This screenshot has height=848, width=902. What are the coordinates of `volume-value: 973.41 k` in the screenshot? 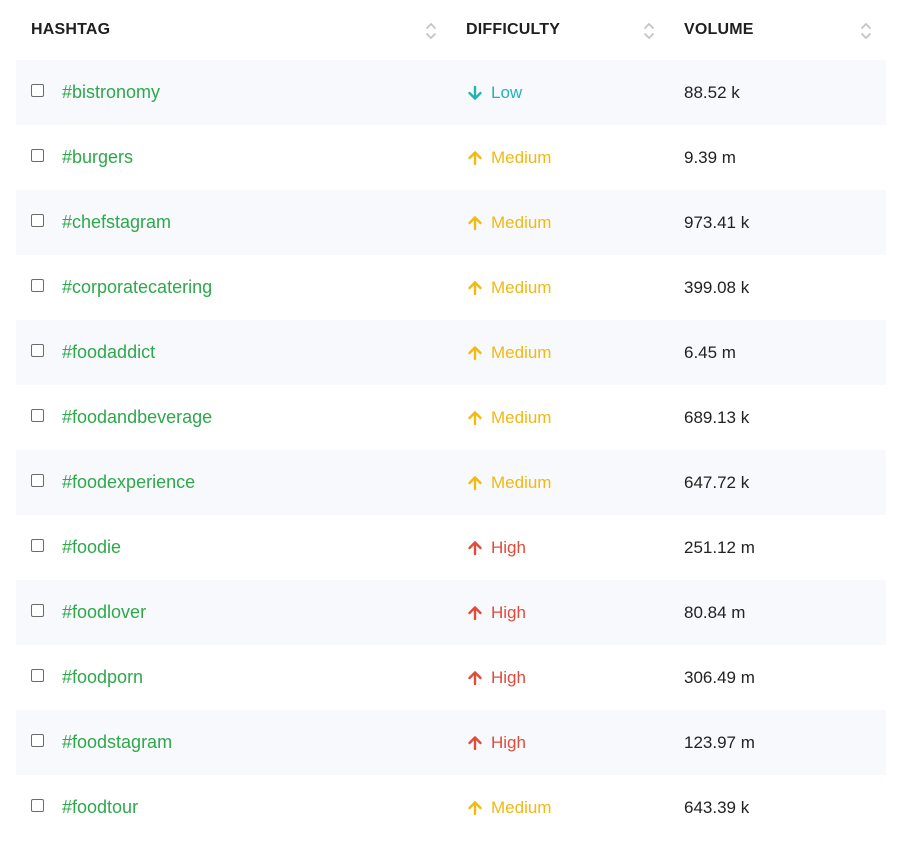 It's located at (717, 222).